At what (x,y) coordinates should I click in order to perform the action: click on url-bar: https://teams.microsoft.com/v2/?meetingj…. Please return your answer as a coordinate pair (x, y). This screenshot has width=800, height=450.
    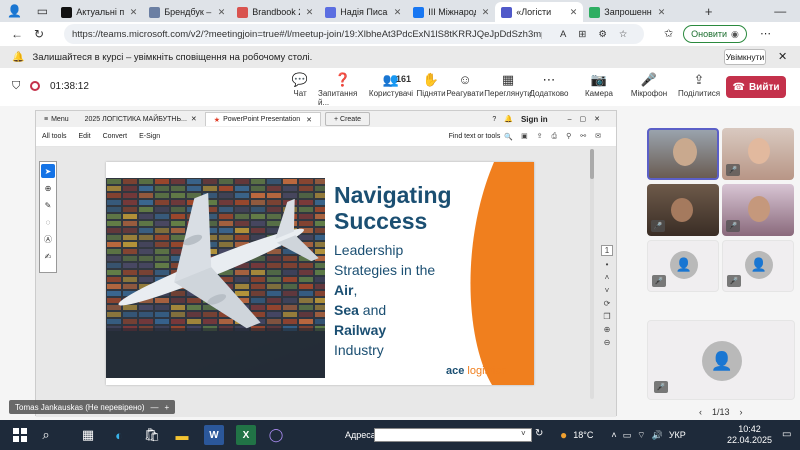
    Looking at the image, I should click on (354, 34).